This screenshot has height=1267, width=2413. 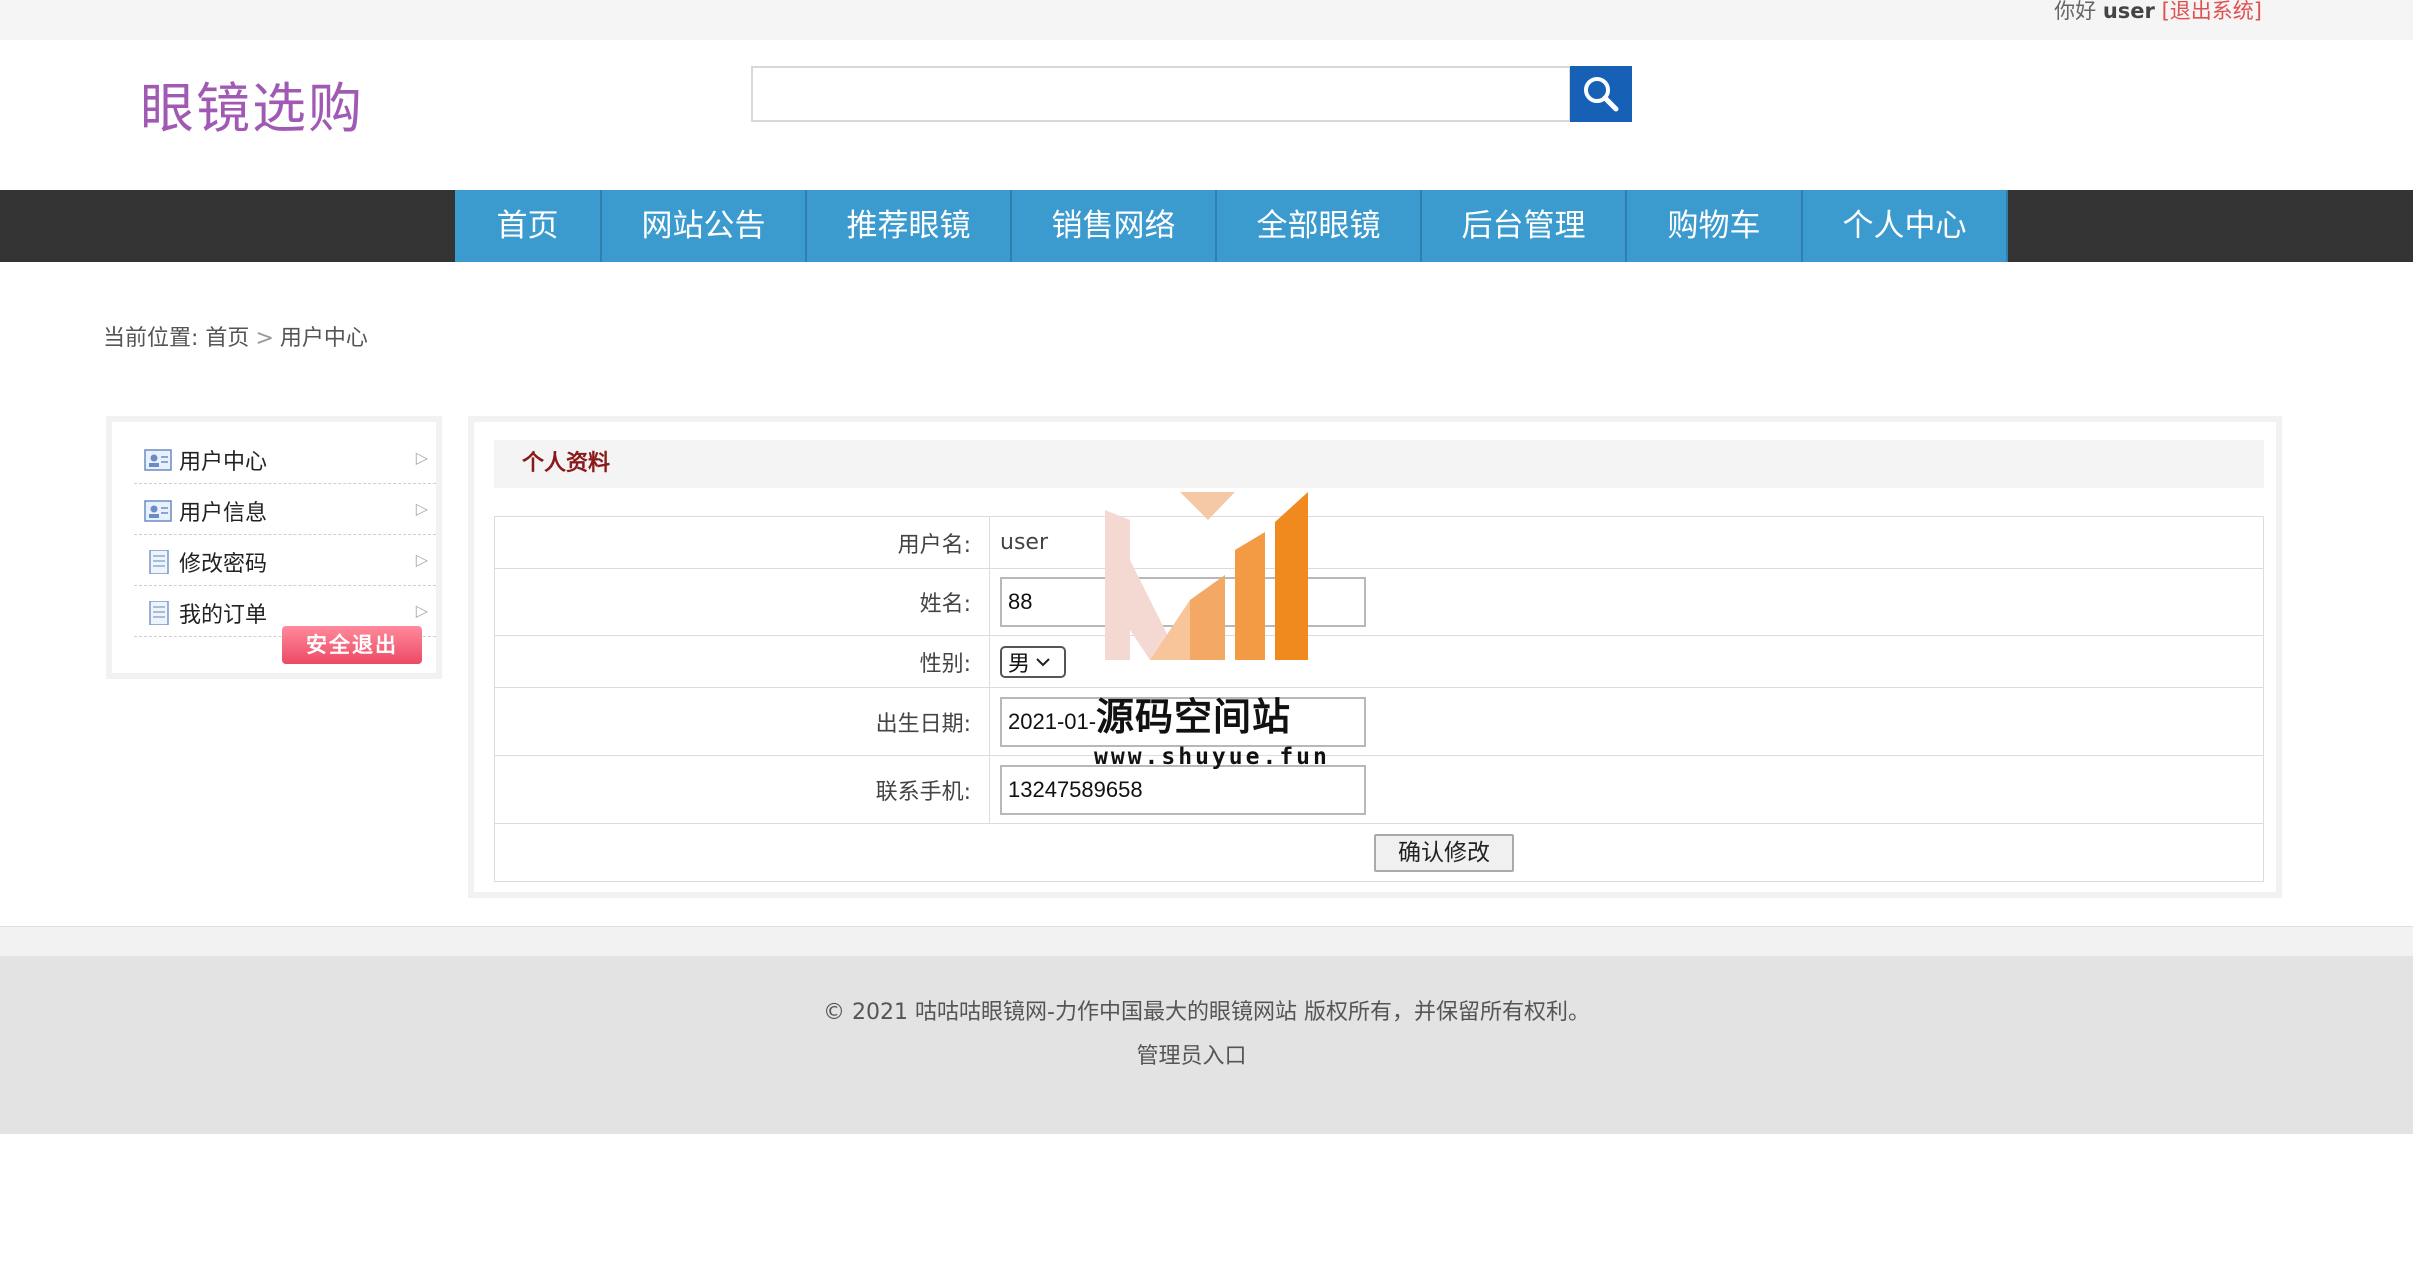 What do you see at coordinates (704, 226) in the screenshot?
I see `nav-item-announcements: 网站公告` at bounding box center [704, 226].